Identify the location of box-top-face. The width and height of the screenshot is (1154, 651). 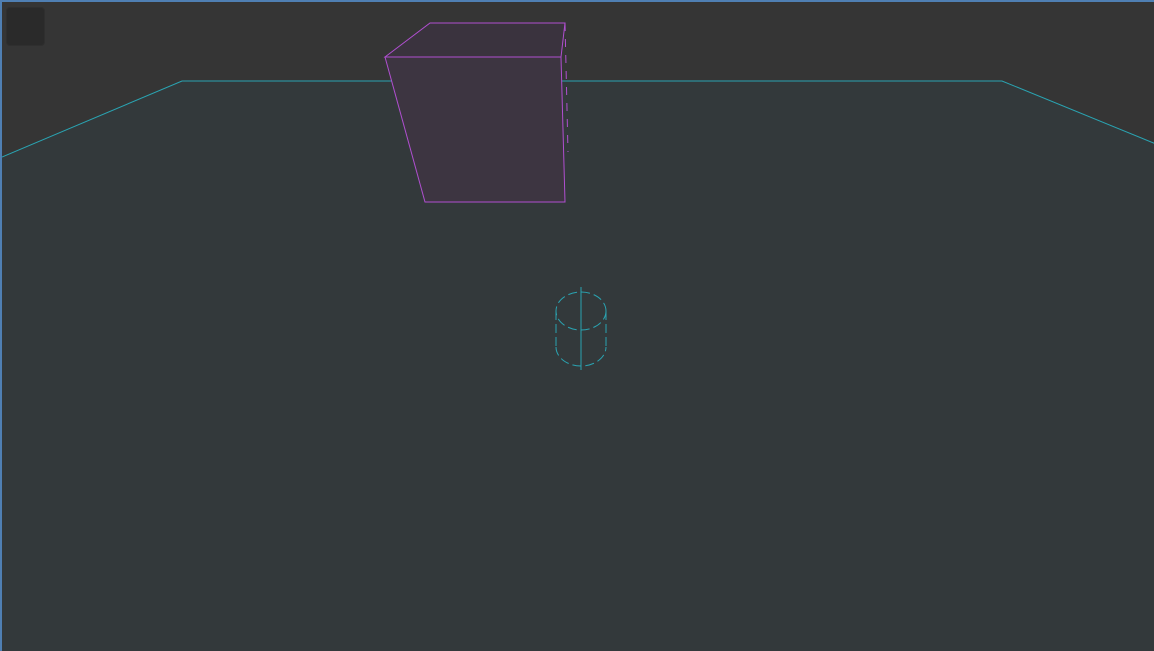
(474, 40).